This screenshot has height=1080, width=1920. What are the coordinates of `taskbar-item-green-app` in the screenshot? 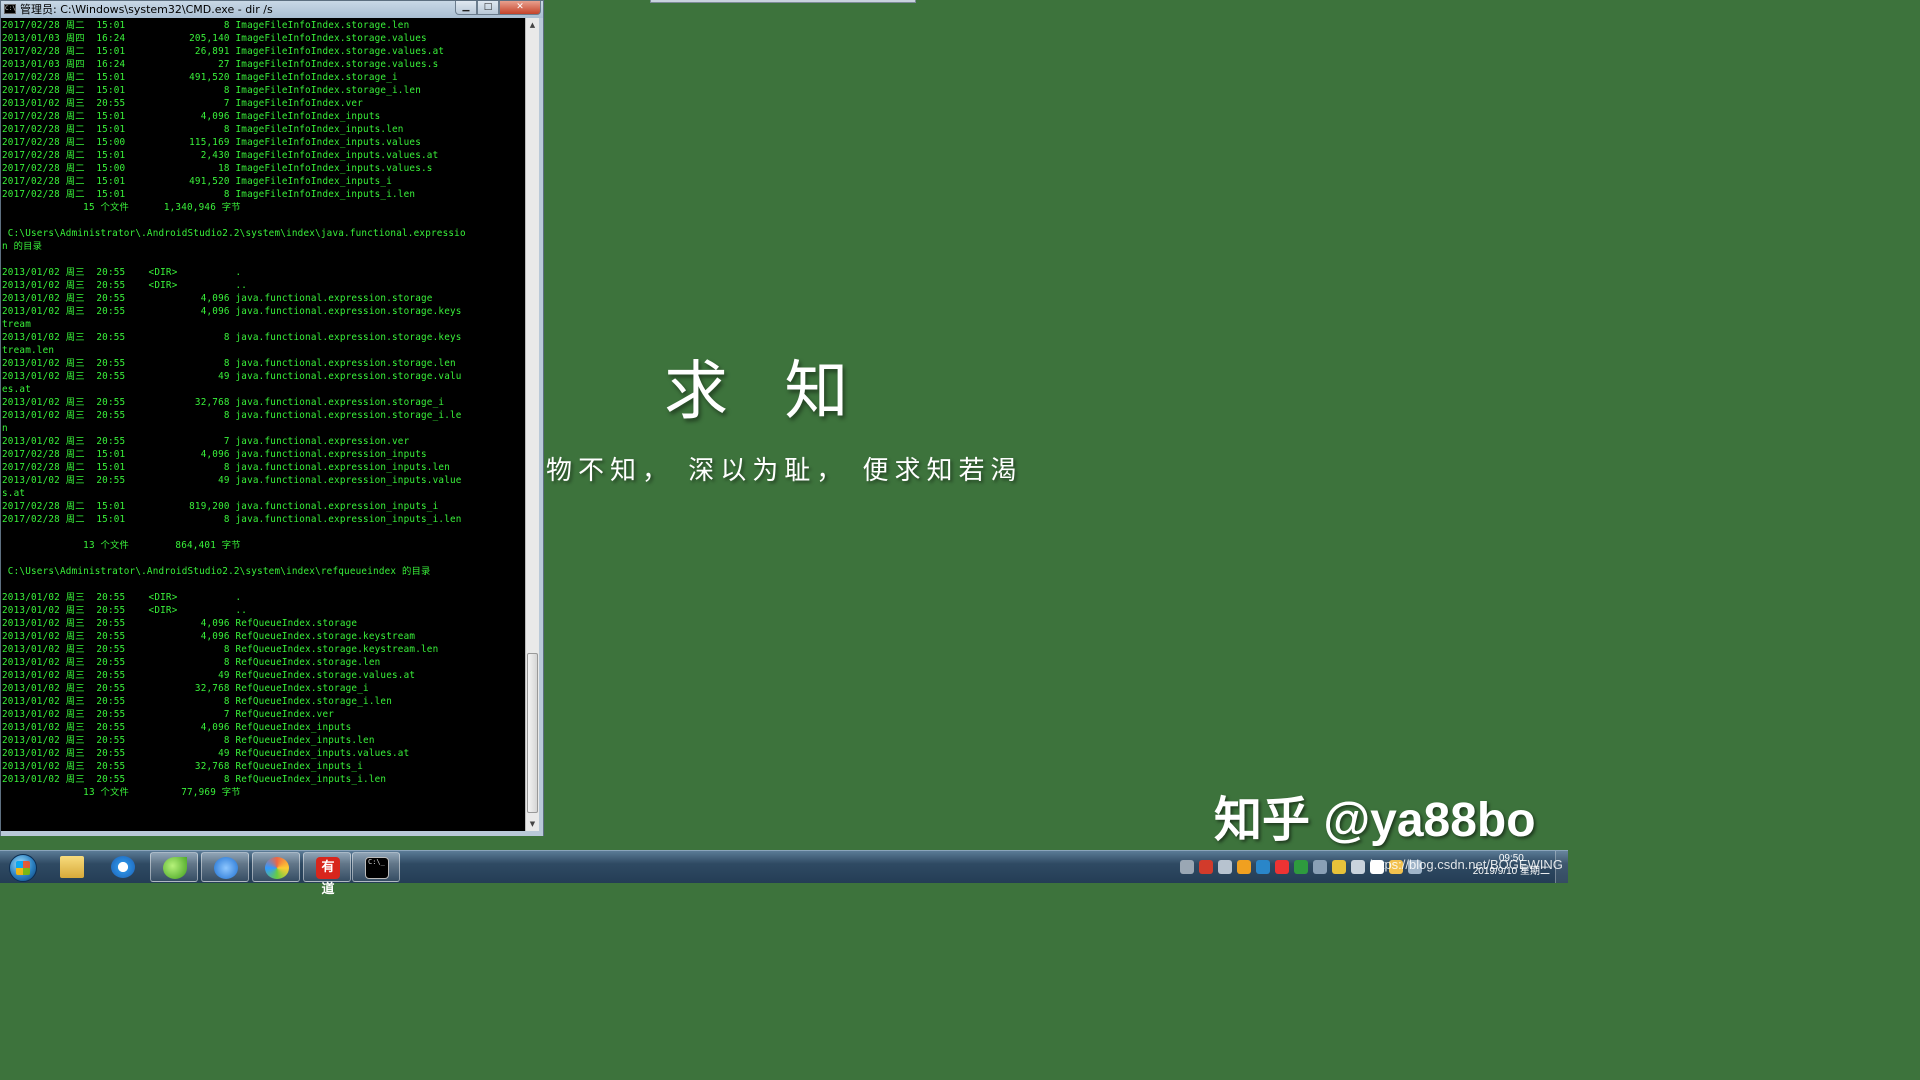 It's located at (174, 867).